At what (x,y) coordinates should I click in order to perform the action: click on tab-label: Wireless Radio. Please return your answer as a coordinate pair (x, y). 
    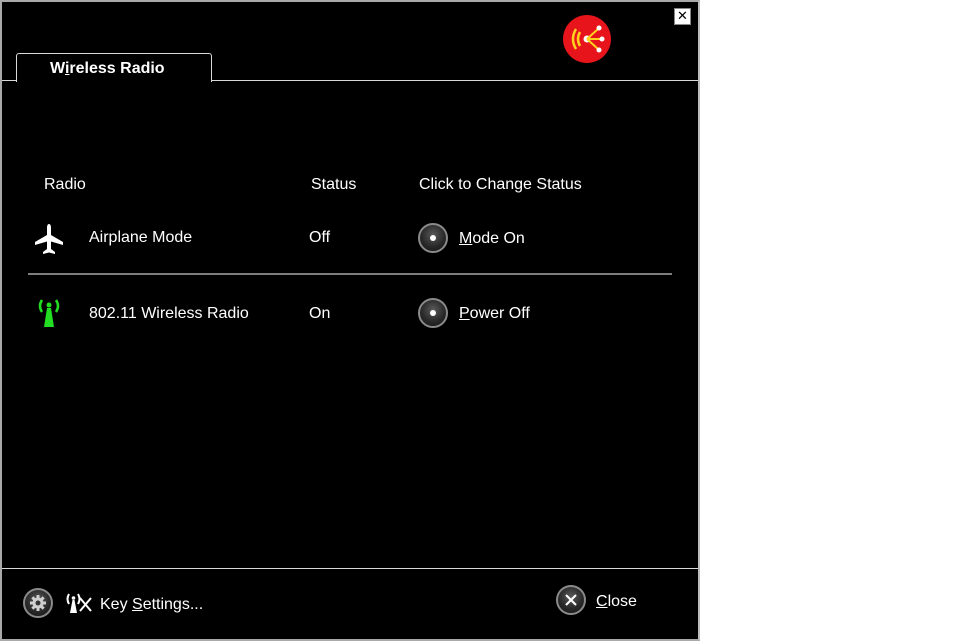
    Looking at the image, I should click on (107, 68).